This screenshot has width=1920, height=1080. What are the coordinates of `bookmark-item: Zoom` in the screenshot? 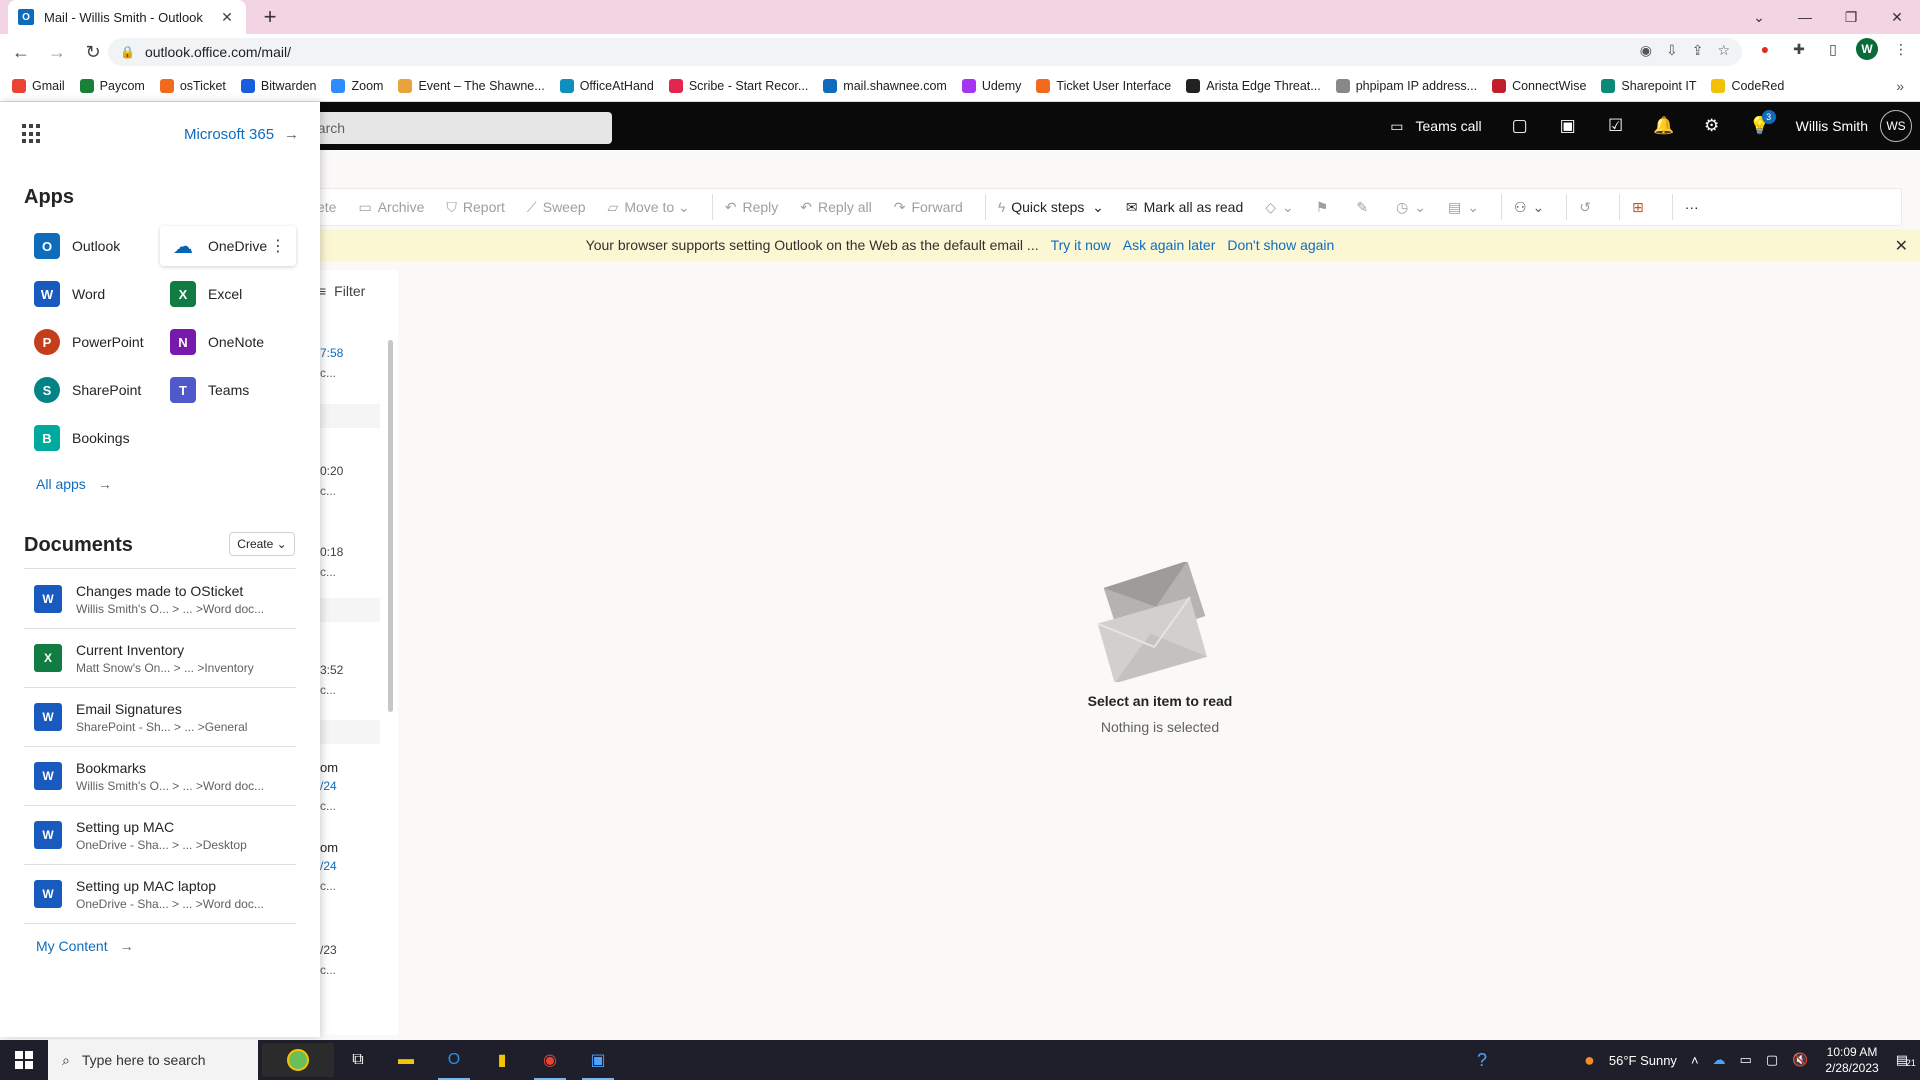 It's located at (357, 85).